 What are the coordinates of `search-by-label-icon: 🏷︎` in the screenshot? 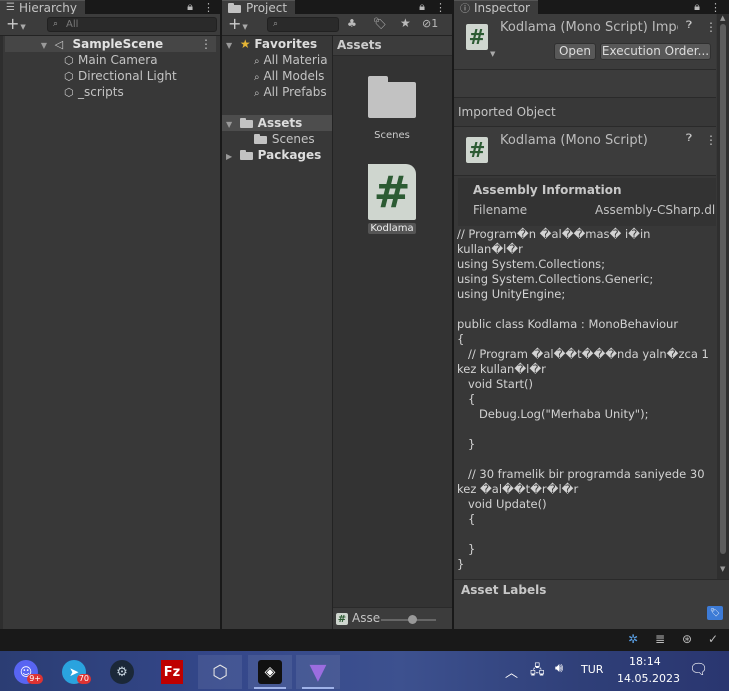 It's located at (380, 23).